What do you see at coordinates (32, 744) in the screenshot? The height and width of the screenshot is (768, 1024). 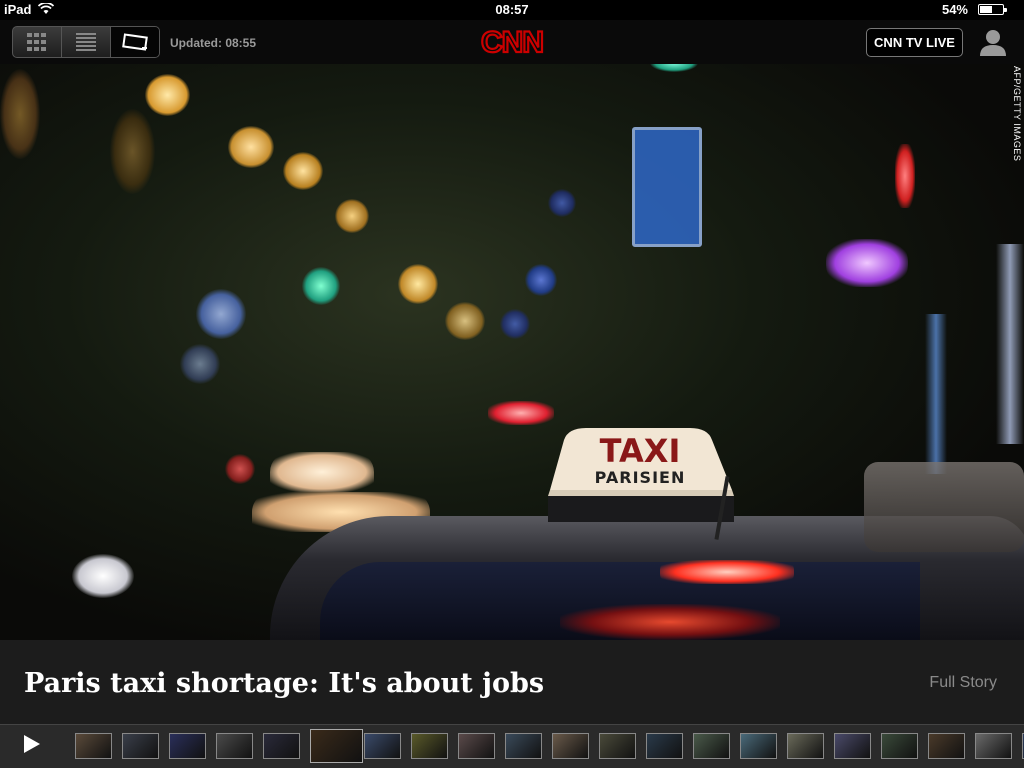 I see `play-icon` at bounding box center [32, 744].